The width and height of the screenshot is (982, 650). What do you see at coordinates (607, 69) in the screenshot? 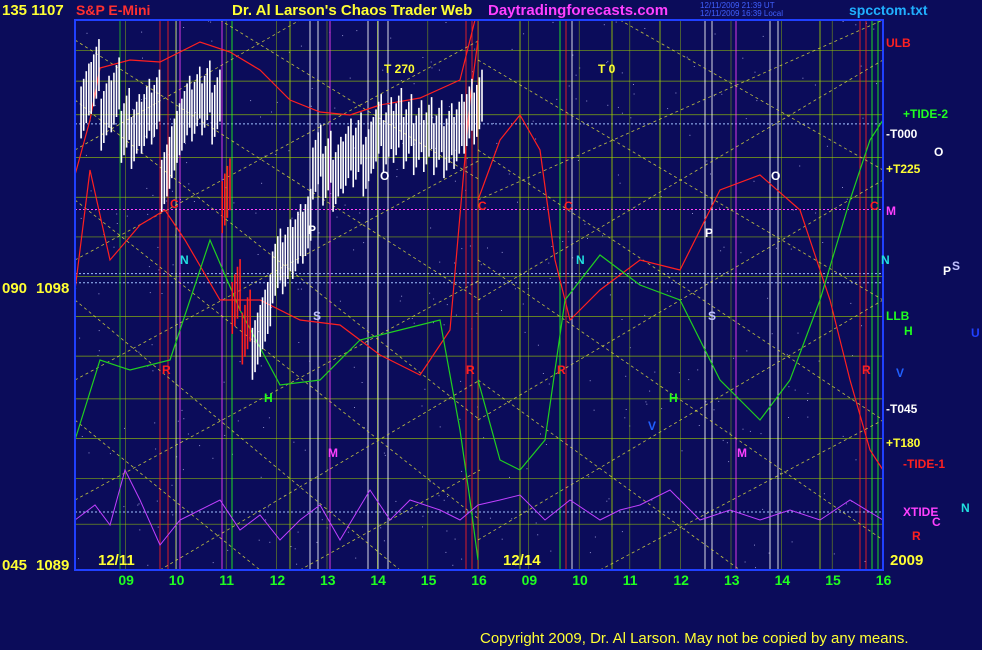
I see `label-t0: T 0` at bounding box center [607, 69].